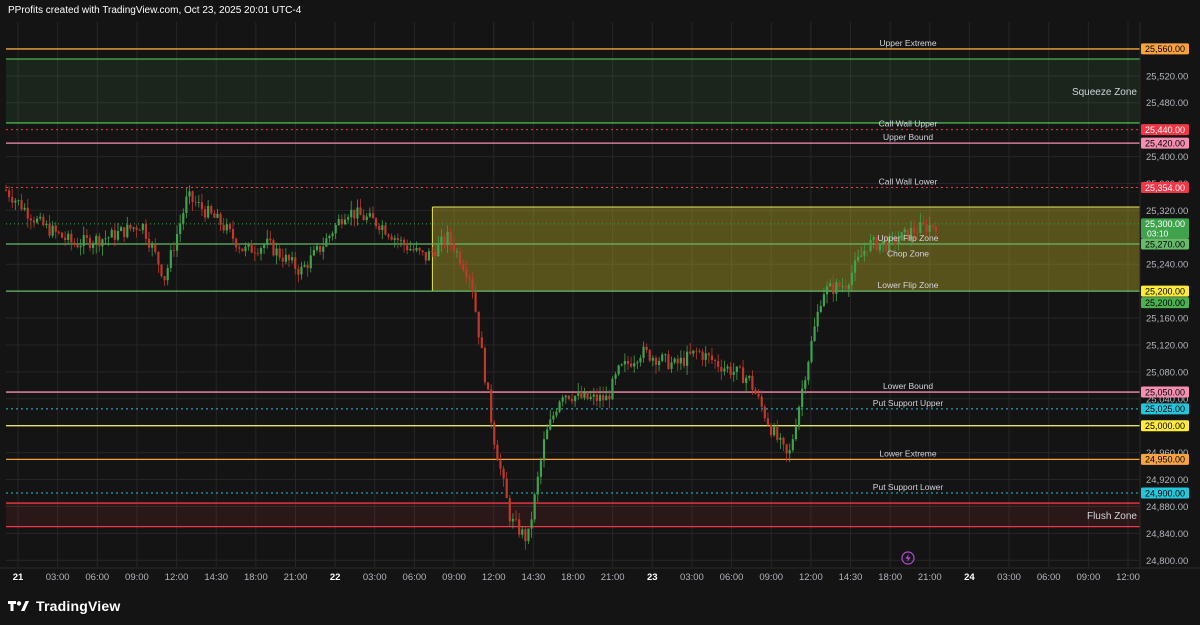 The image size is (1200, 625). What do you see at coordinates (908, 253) in the screenshot?
I see `zone-label: Chop Zone` at bounding box center [908, 253].